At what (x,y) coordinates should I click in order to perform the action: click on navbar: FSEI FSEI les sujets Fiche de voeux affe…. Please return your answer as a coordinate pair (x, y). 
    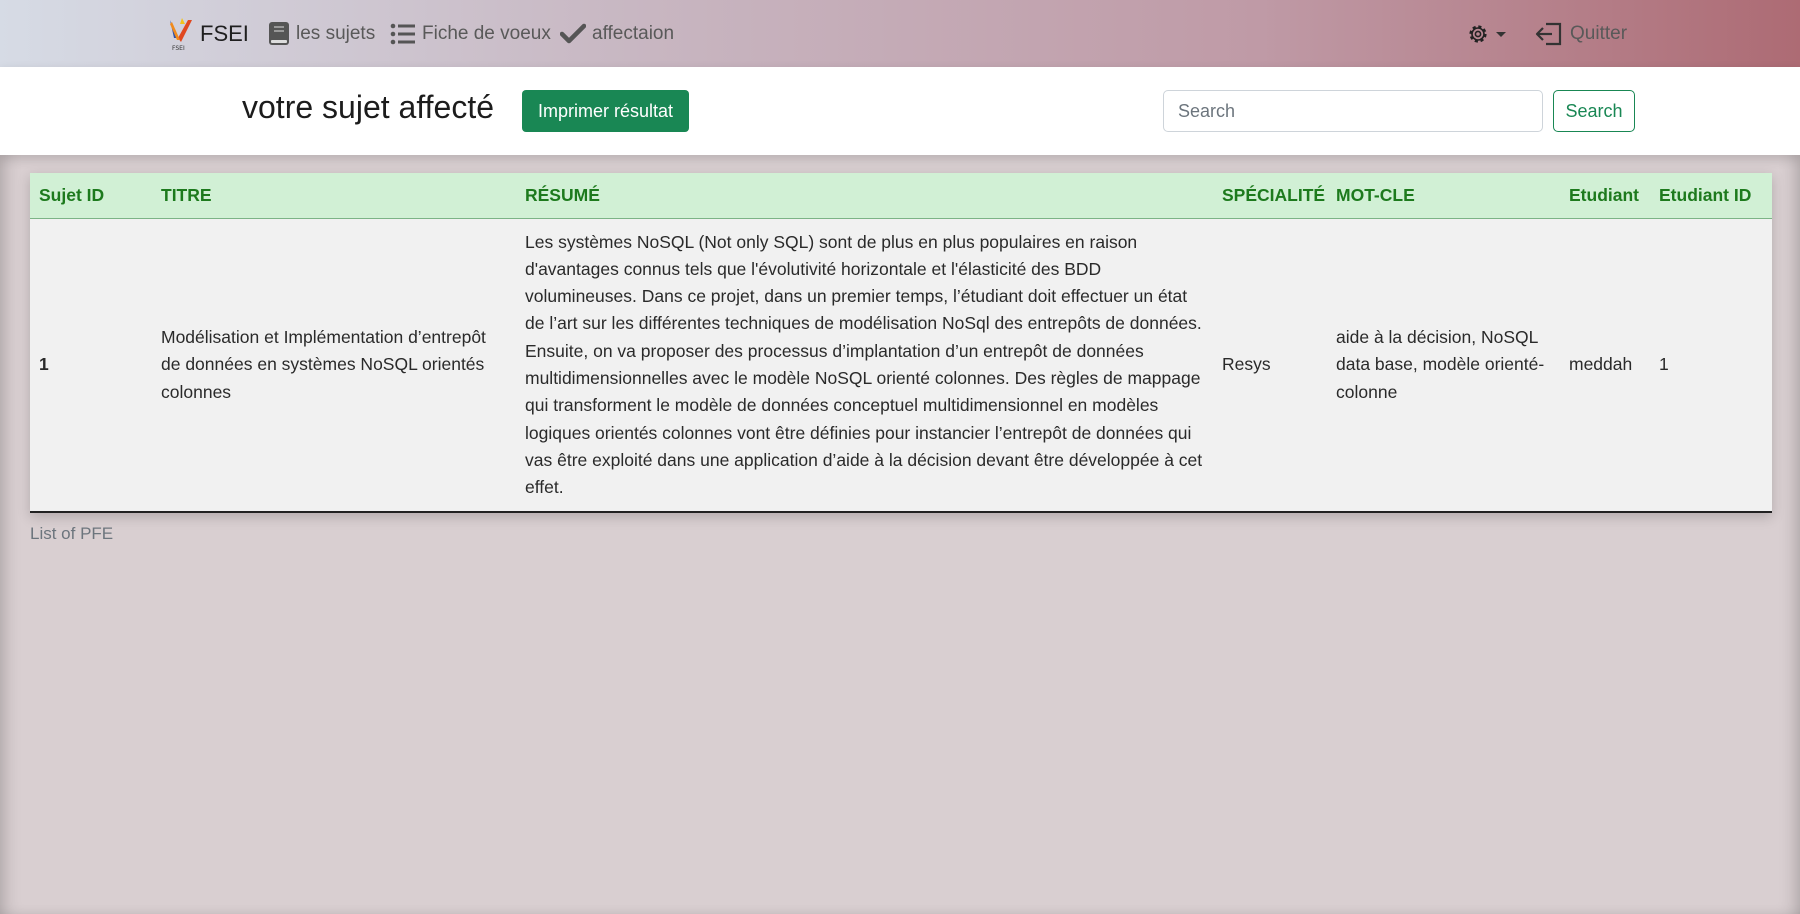
    Looking at the image, I should click on (900, 33).